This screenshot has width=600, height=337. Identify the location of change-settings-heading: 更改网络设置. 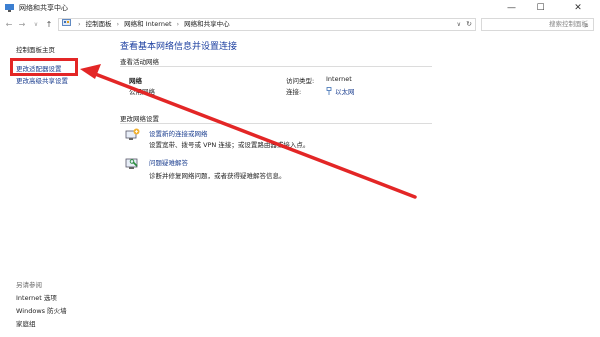
(139, 119).